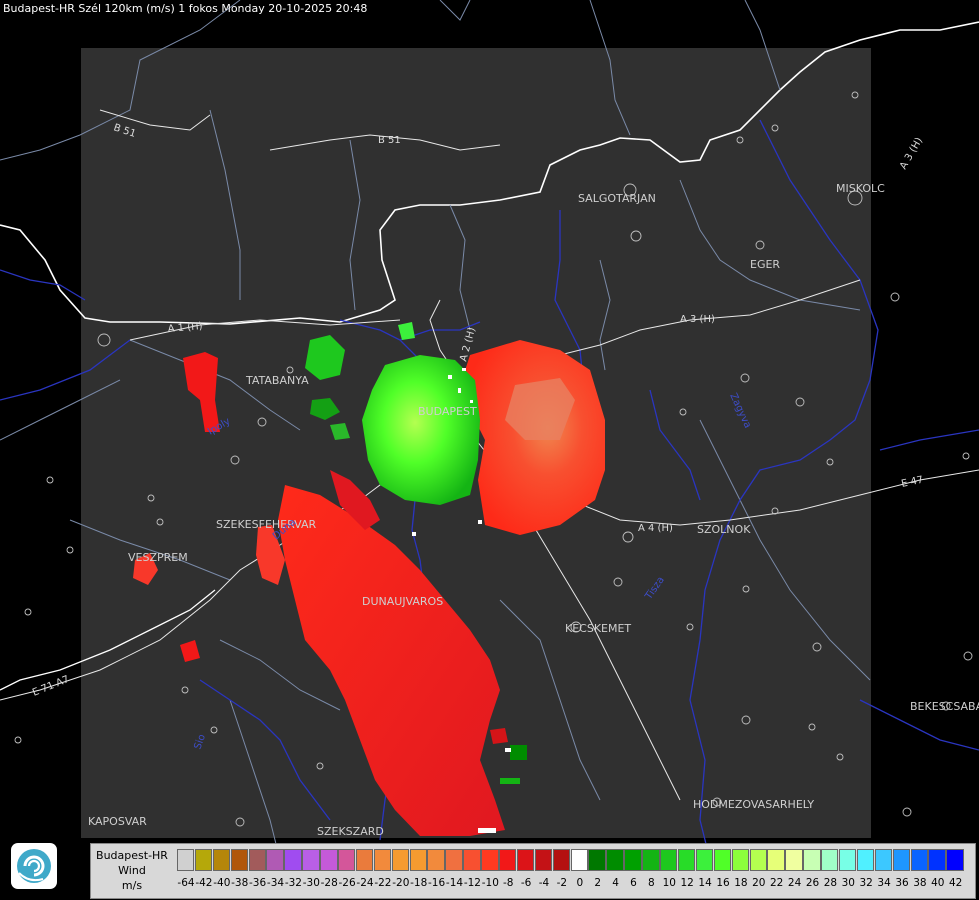 This screenshot has width=979, height=900. Describe the element at coordinates (419, 883) in the screenshot. I see `legend-tick-label: -18` at that location.